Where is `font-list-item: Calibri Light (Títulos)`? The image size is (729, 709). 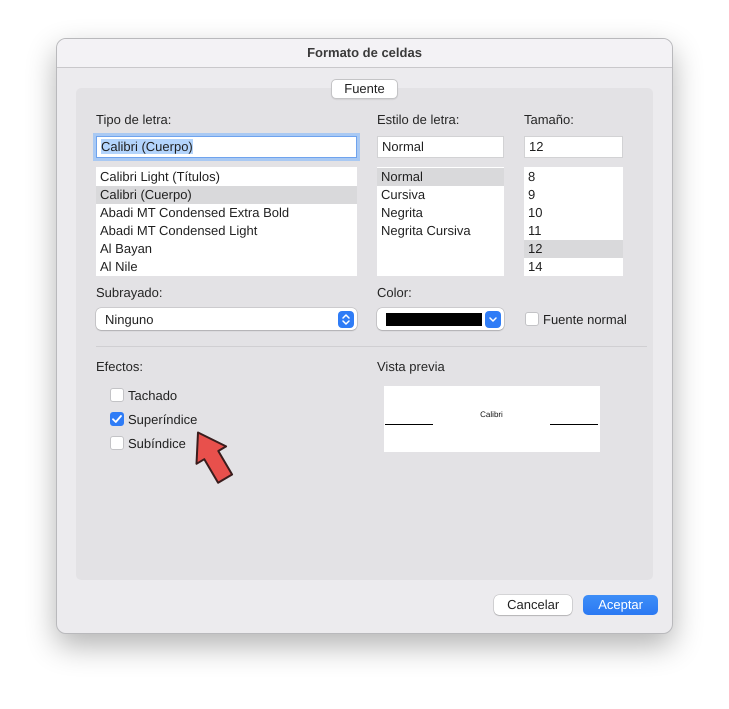 font-list-item: Calibri Light (Títulos) is located at coordinates (226, 177).